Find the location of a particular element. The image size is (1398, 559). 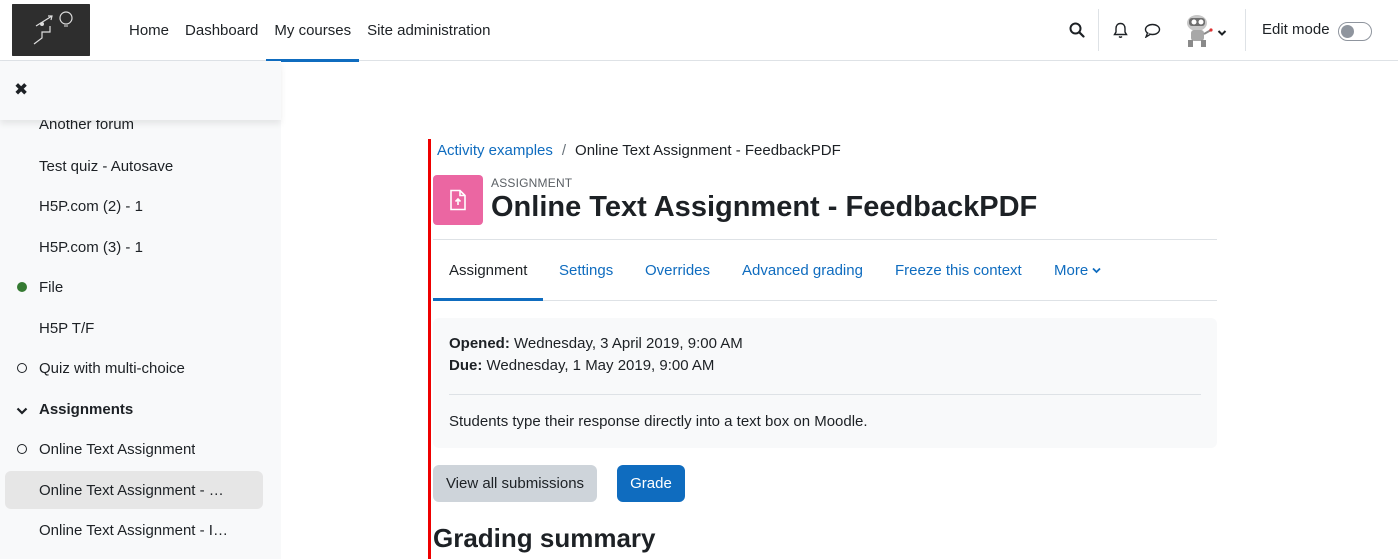

course-index-item: H5P.com (2) - 1 is located at coordinates (134, 206).